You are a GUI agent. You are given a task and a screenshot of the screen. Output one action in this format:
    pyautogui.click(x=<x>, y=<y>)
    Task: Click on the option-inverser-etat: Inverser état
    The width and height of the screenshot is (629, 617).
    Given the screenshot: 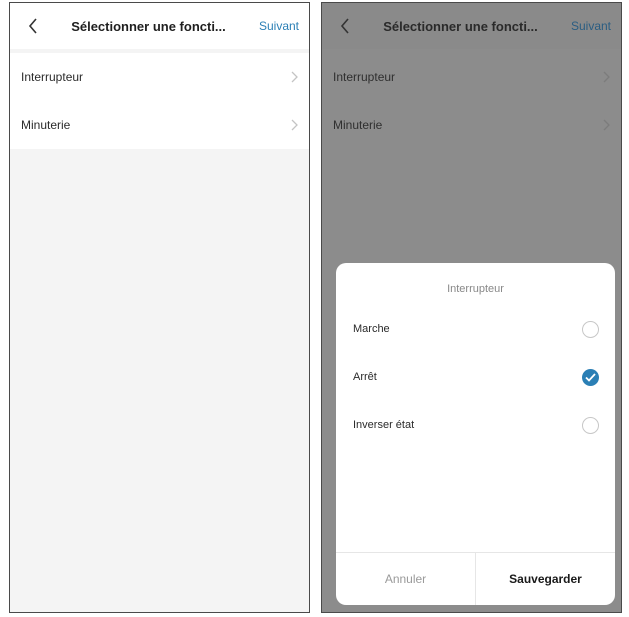 What is the action you would take?
    pyautogui.click(x=475, y=425)
    